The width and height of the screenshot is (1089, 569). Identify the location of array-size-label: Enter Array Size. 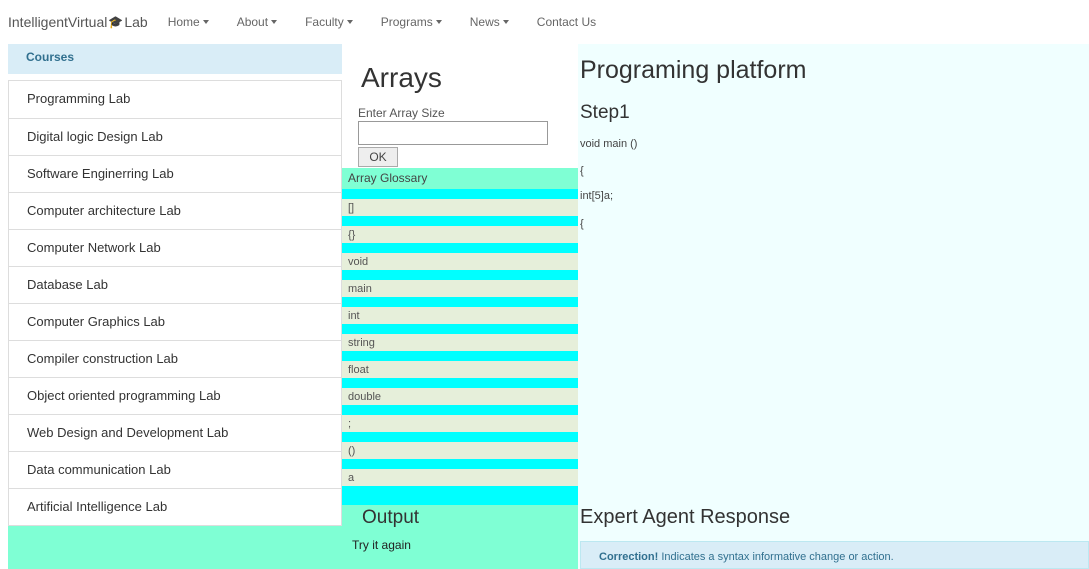
(401, 113).